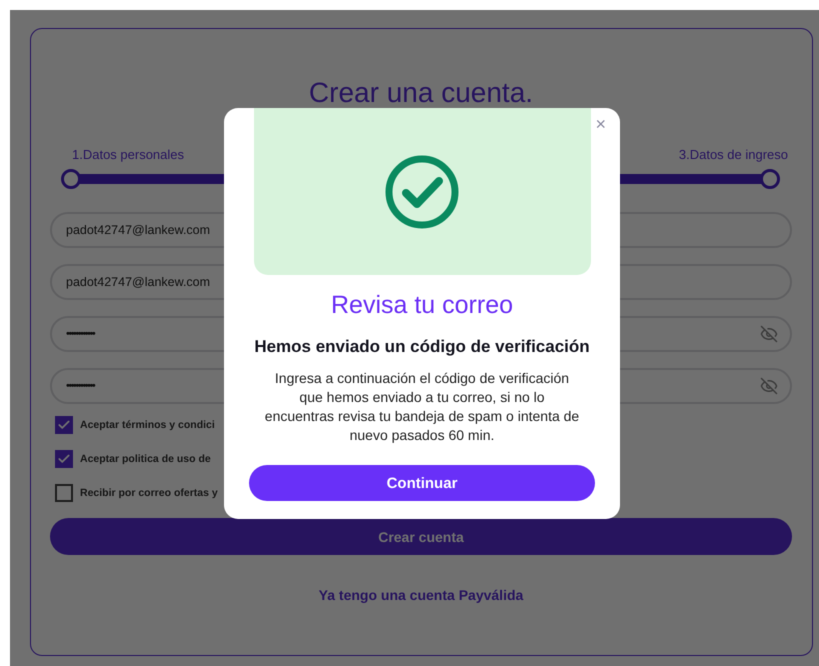  I want to click on page-title: Crear una cuenta., so click(421, 93).